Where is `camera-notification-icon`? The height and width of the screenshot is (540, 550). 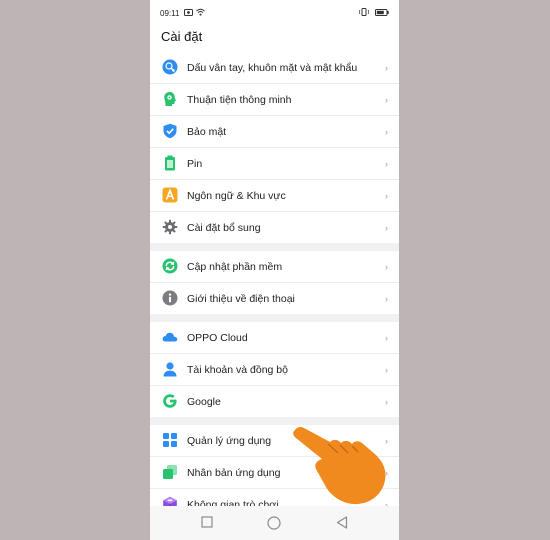 camera-notification-icon is located at coordinates (188, 12).